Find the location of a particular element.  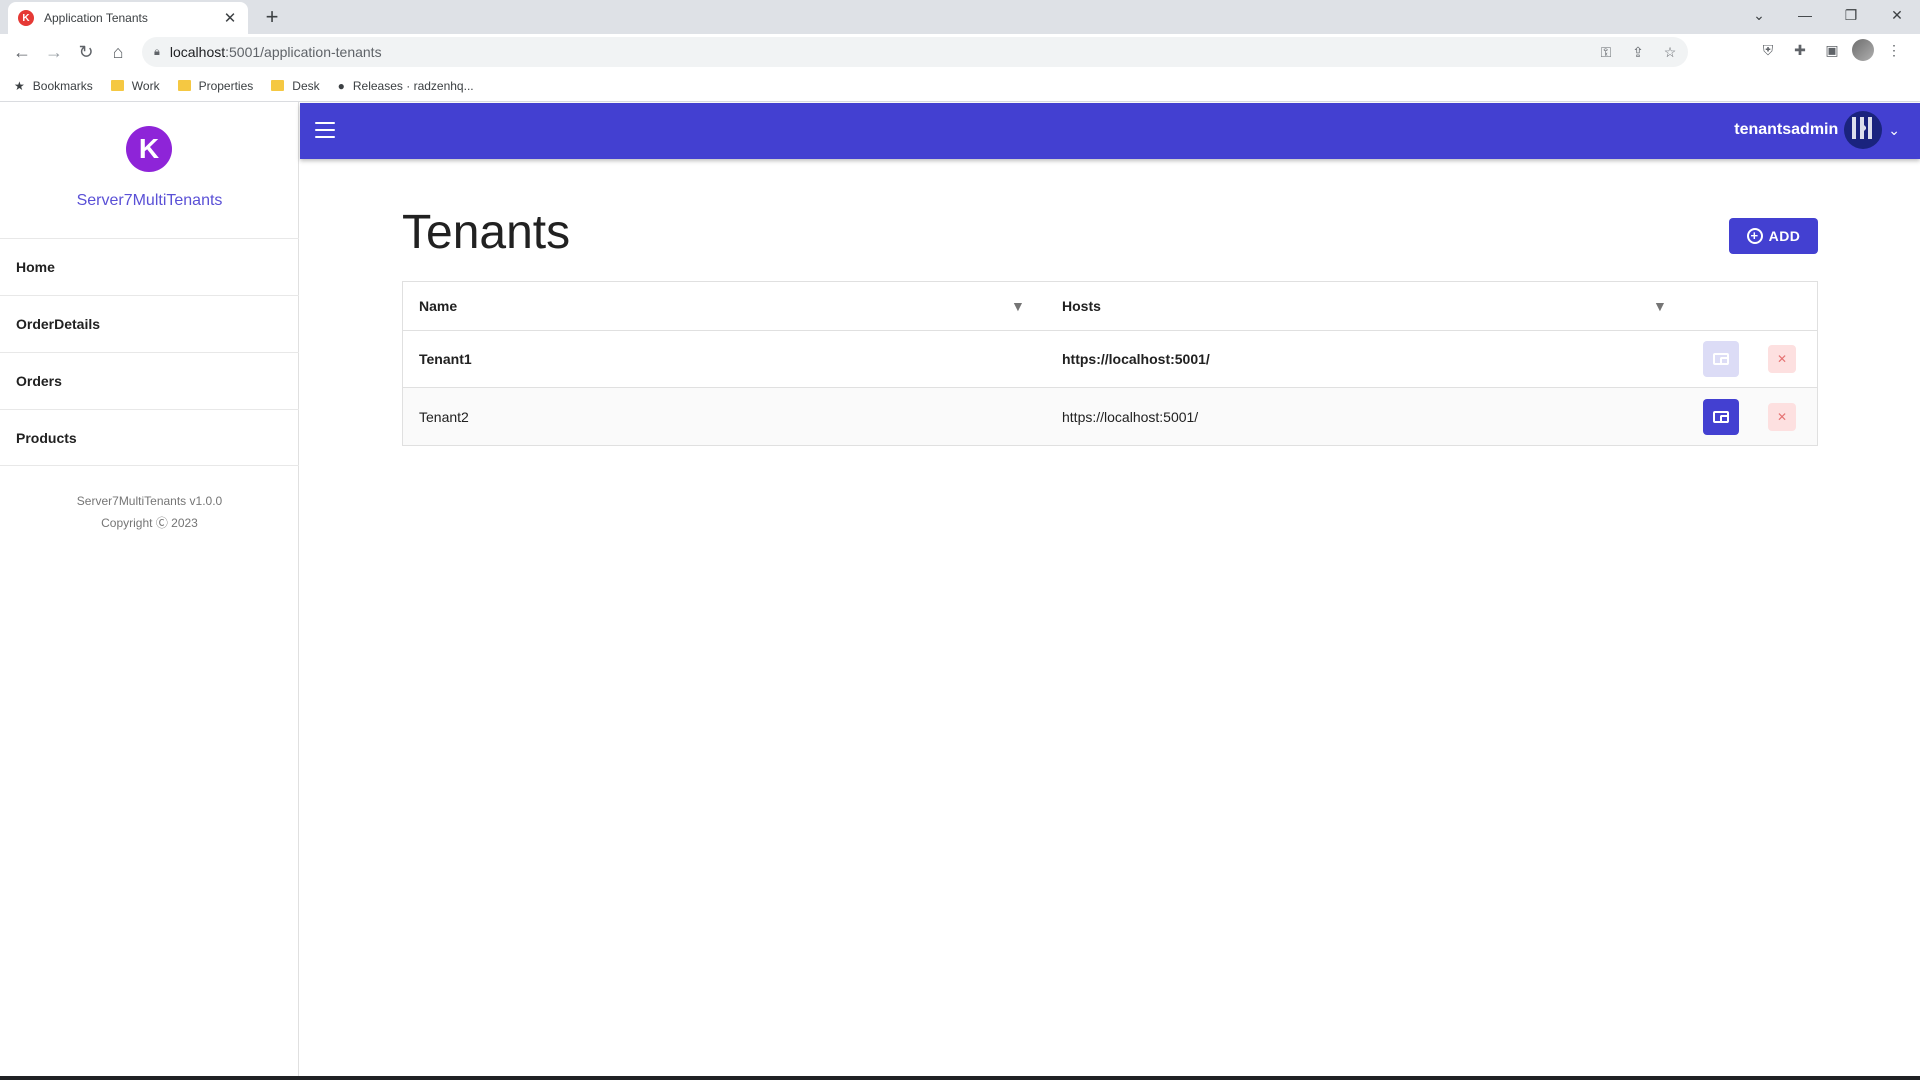

bookmark-item: Properties is located at coordinates (215, 86).